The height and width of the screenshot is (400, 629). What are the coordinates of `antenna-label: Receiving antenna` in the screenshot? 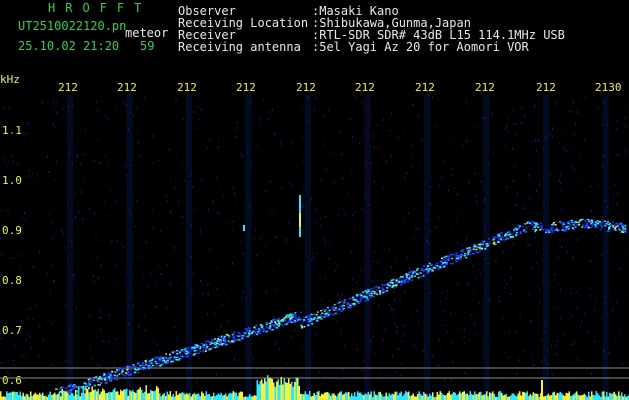 It's located at (239, 47).